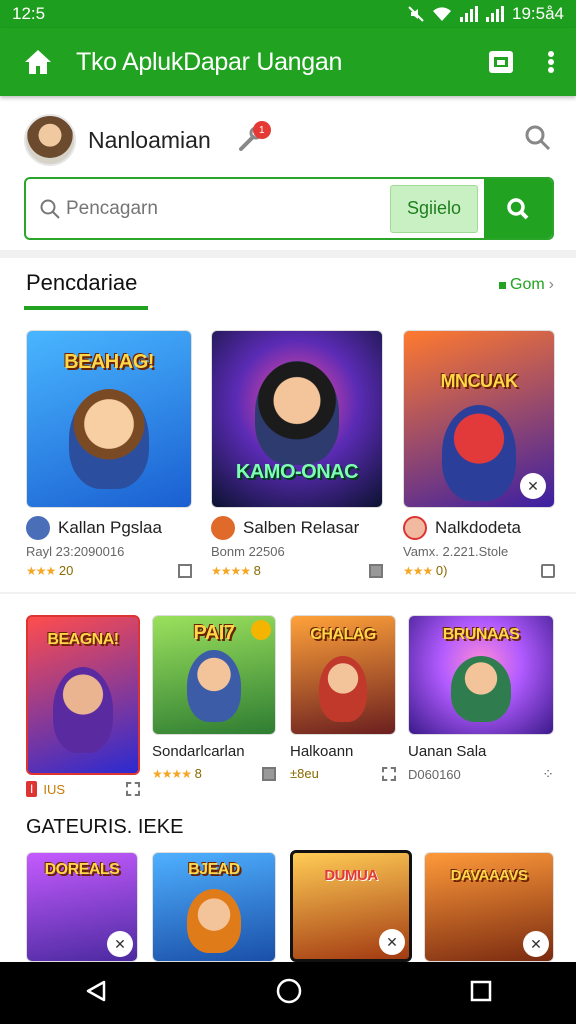 The height and width of the screenshot is (1024, 576). Describe the element at coordinates (198, 751) in the screenshot. I see `game-name: Sondarlcarlan` at that location.